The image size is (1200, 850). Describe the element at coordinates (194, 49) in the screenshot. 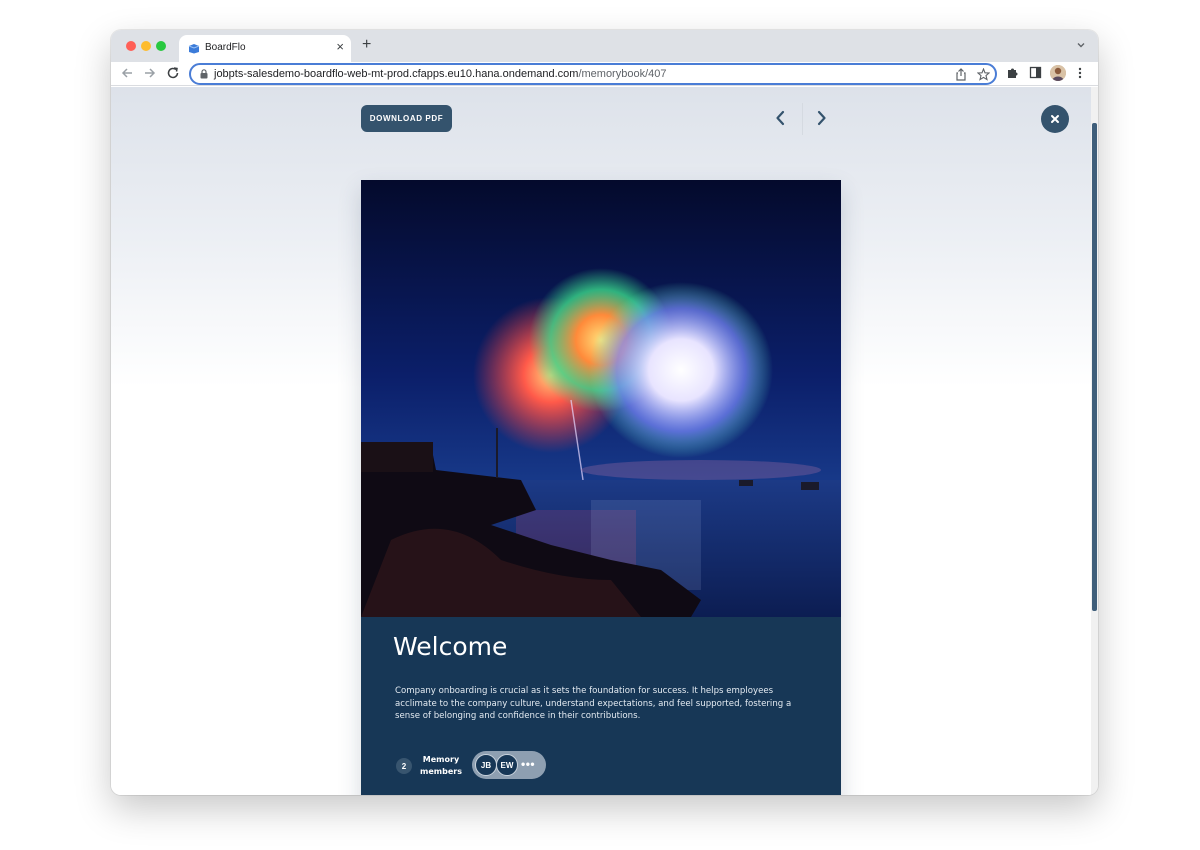

I see `boardflo-favicon-icon` at that location.